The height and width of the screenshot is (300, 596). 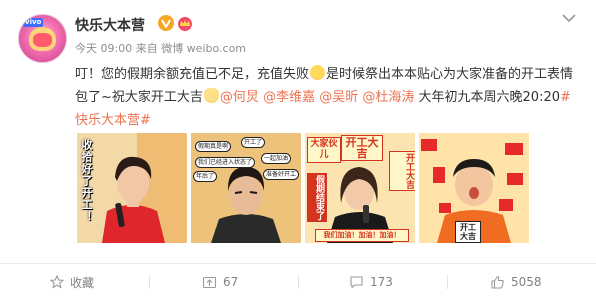 What do you see at coordinates (185, 24) in the screenshot?
I see `vip-crown-icon` at bounding box center [185, 24].